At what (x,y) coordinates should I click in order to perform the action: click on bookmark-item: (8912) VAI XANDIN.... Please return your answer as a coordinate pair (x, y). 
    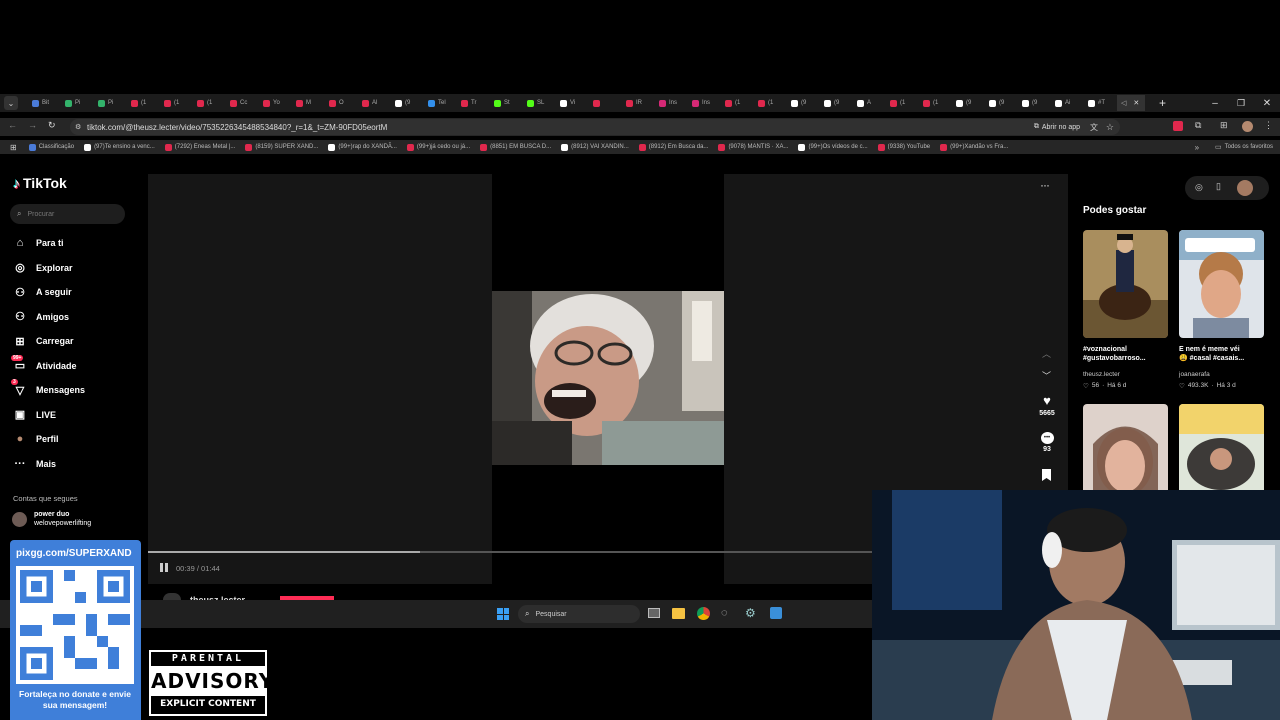
    Looking at the image, I should click on (595, 147).